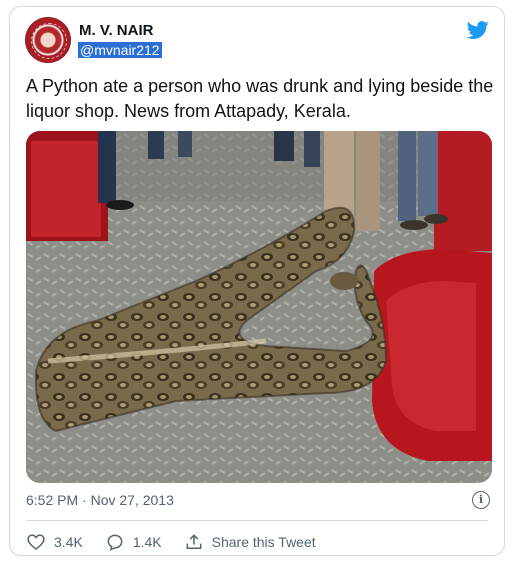  Describe the element at coordinates (257, 520) in the screenshot. I see `divider` at that location.